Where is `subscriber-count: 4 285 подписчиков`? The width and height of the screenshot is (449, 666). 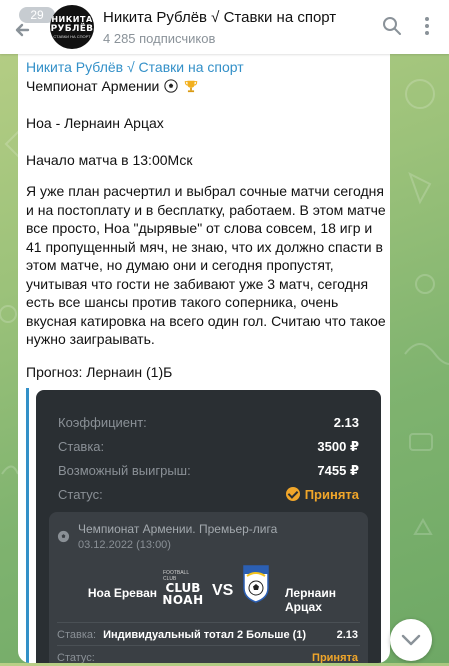
subscriber-count: 4 285 подписчиков is located at coordinates (159, 38).